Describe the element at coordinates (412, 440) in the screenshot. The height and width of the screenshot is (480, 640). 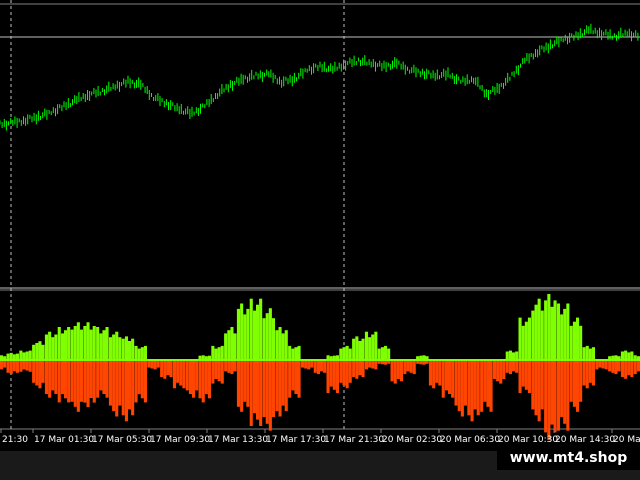
I see `time-axis-label: 20 Mar 02:30` at that location.